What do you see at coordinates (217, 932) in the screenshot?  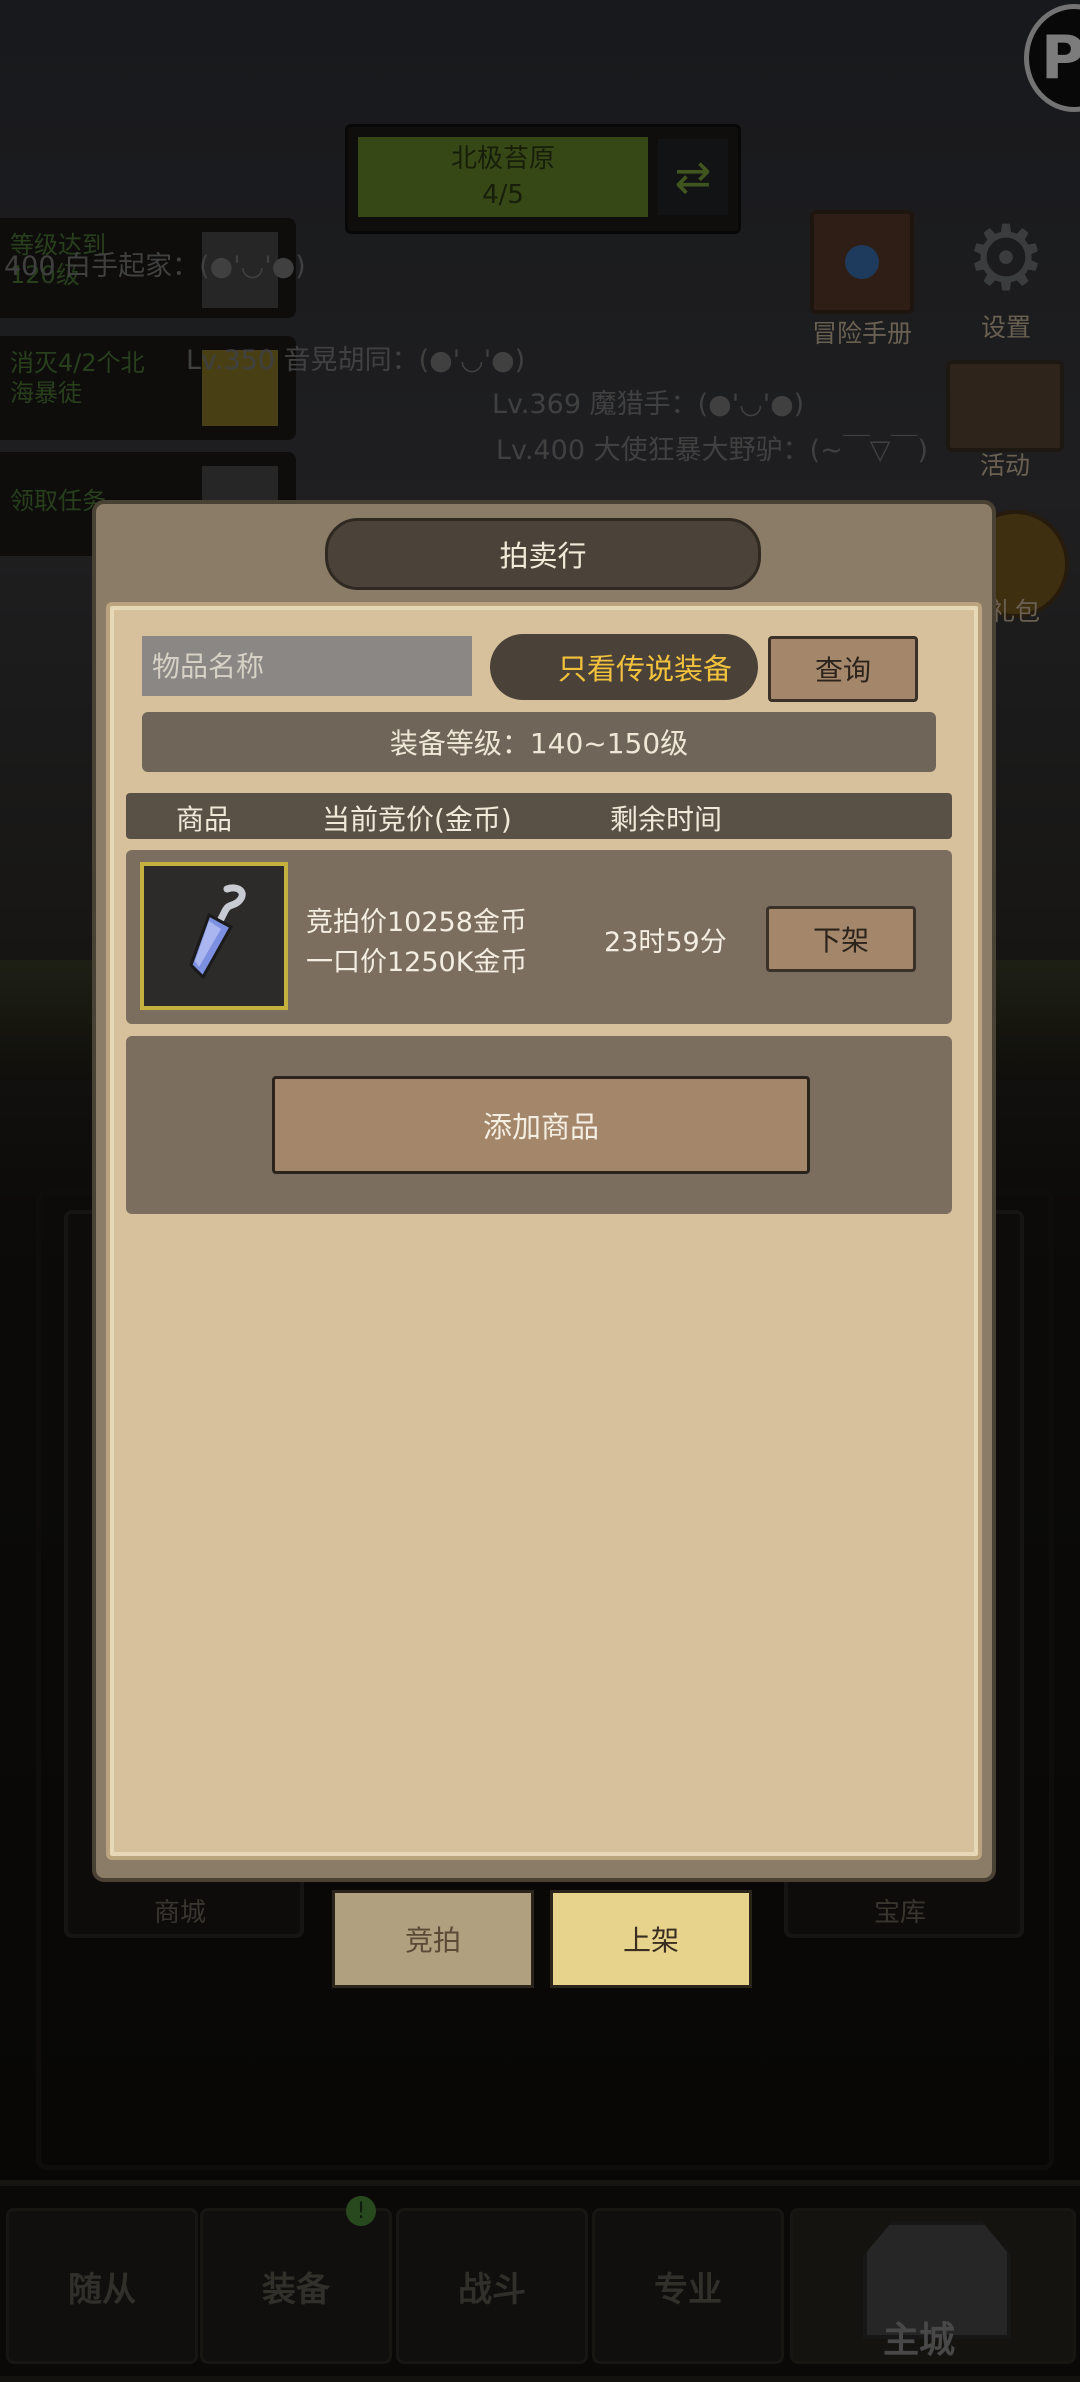 I see `potion-vial-icon` at bounding box center [217, 932].